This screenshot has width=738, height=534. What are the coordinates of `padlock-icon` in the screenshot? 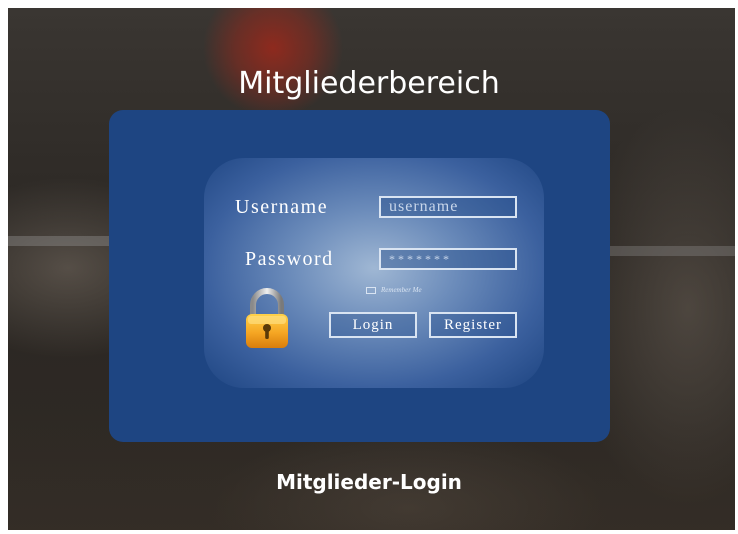 It's located at (267, 318).